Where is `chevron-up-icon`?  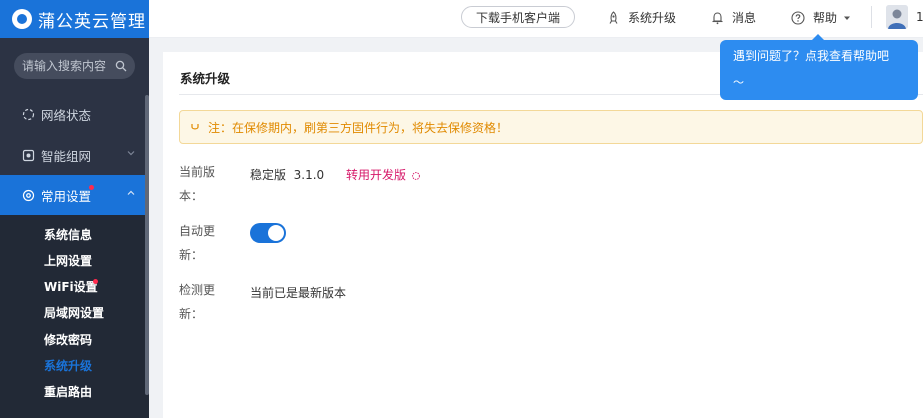 chevron-up-icon is located at coordinates (131, 192).